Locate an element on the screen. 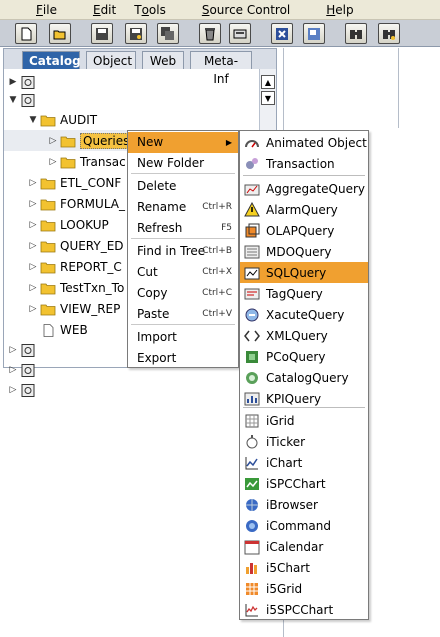  submenu-item-xmlquery: XMLQuery is located at coordinates (304, 335).